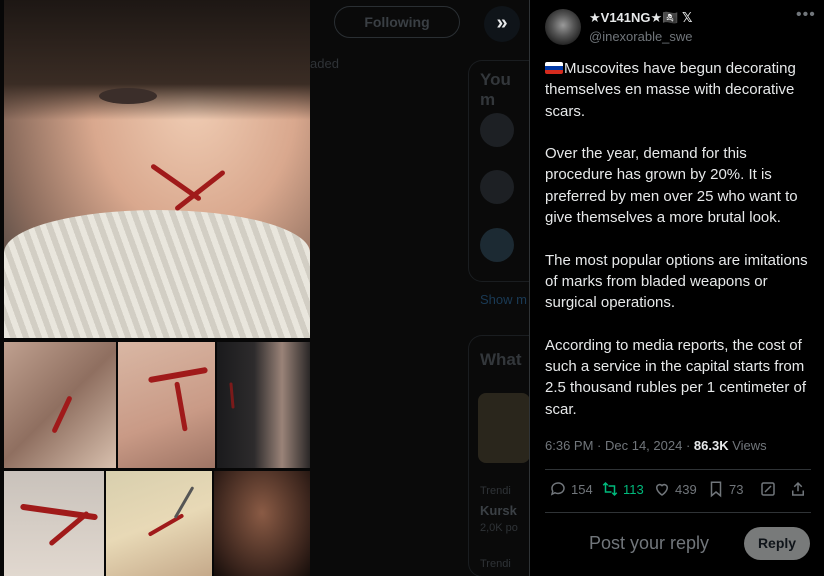  I want to click on comment-icon, so click(557, 489).